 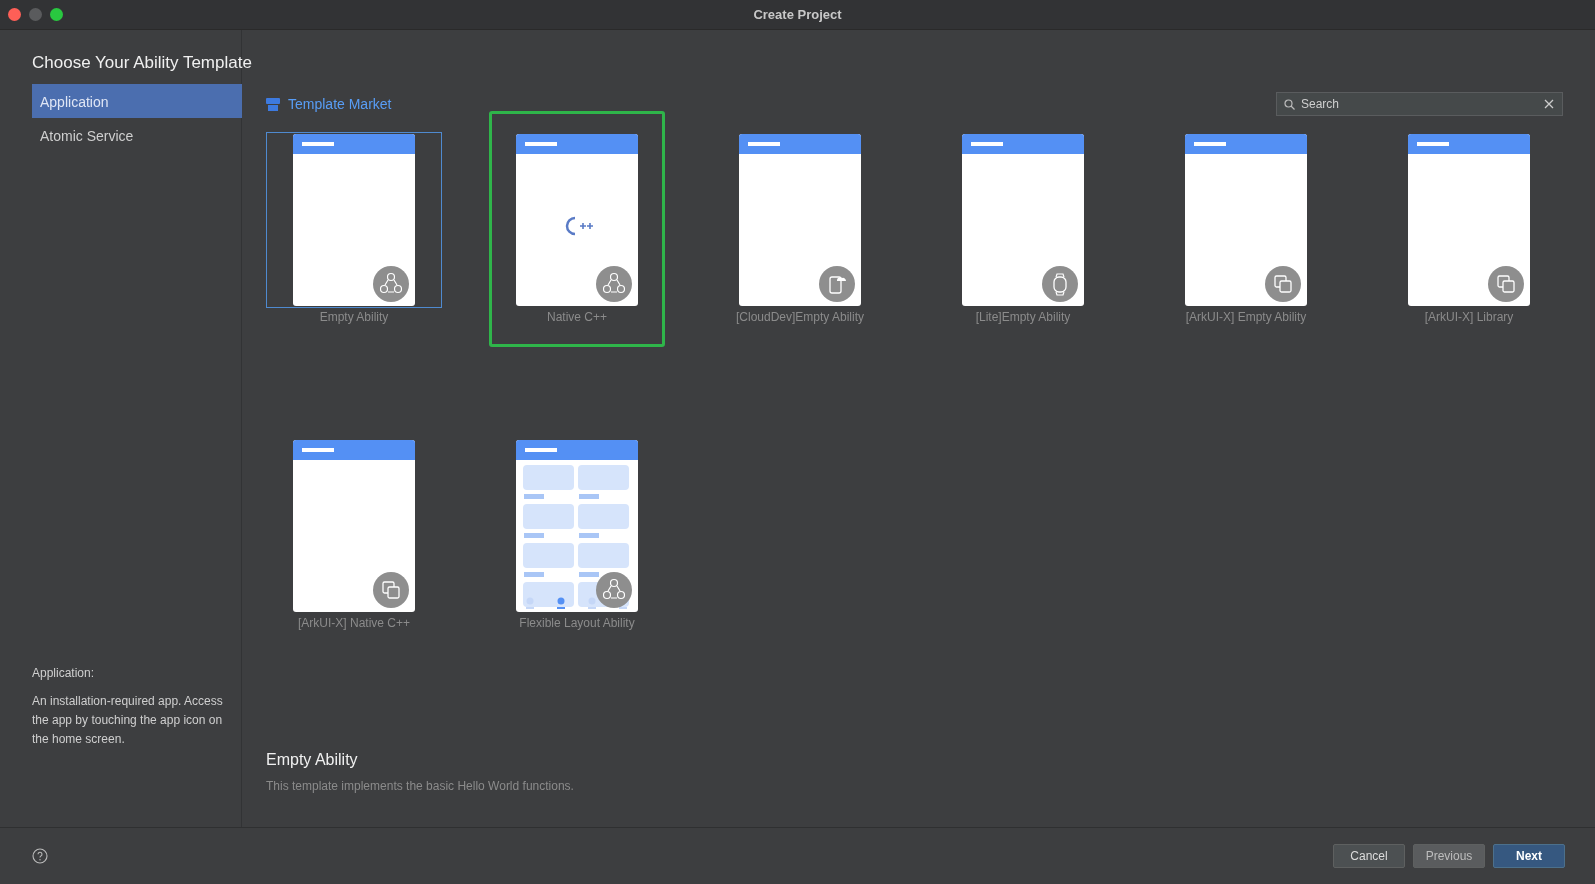 I want to click on template-description: This template implements the basic Hello World functions., so click(x=420, y=786).